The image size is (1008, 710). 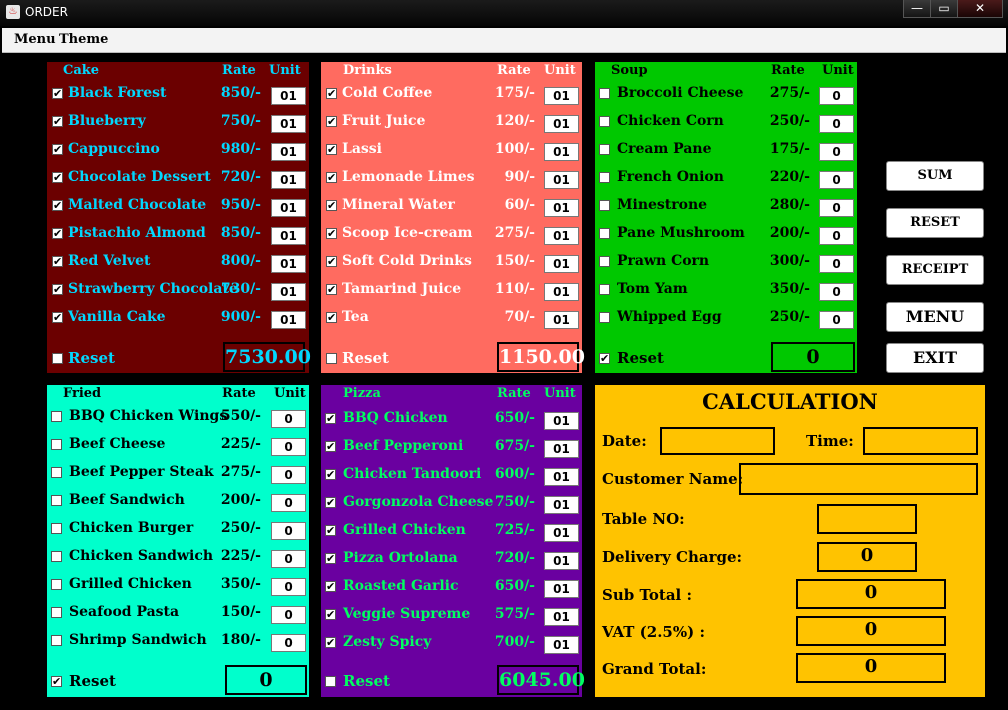 What do you see at coordinates (935, 176) in the screenshot?
I see `sum-button: SUM` at bounding box center [935, 176].